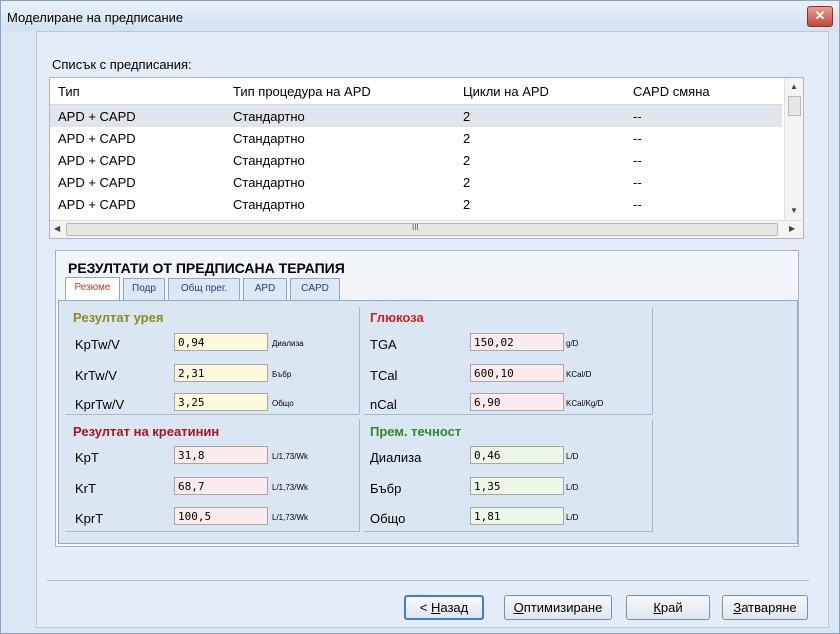  Describe the element at coordinates (204, 289) in the screenshot. I see `tab-overview: Общ прег.` at that location.